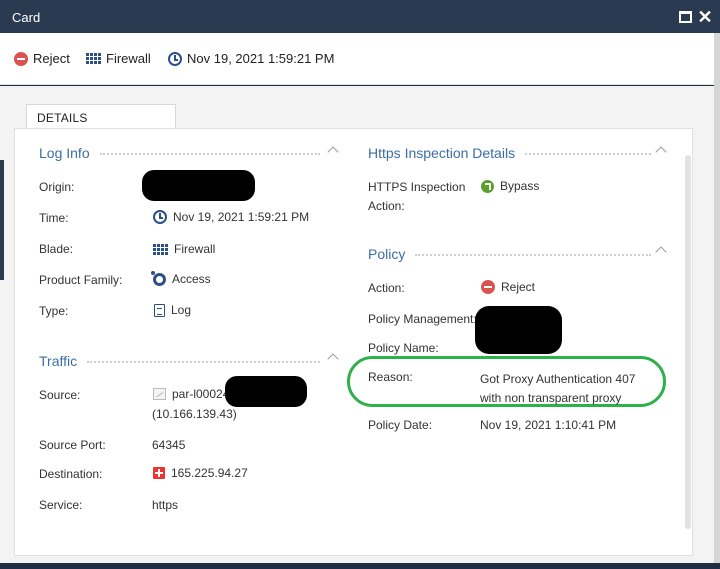 This screenshot has width=720, height=569. I want to click on toolbar-action: Reject, so click(42, 58).